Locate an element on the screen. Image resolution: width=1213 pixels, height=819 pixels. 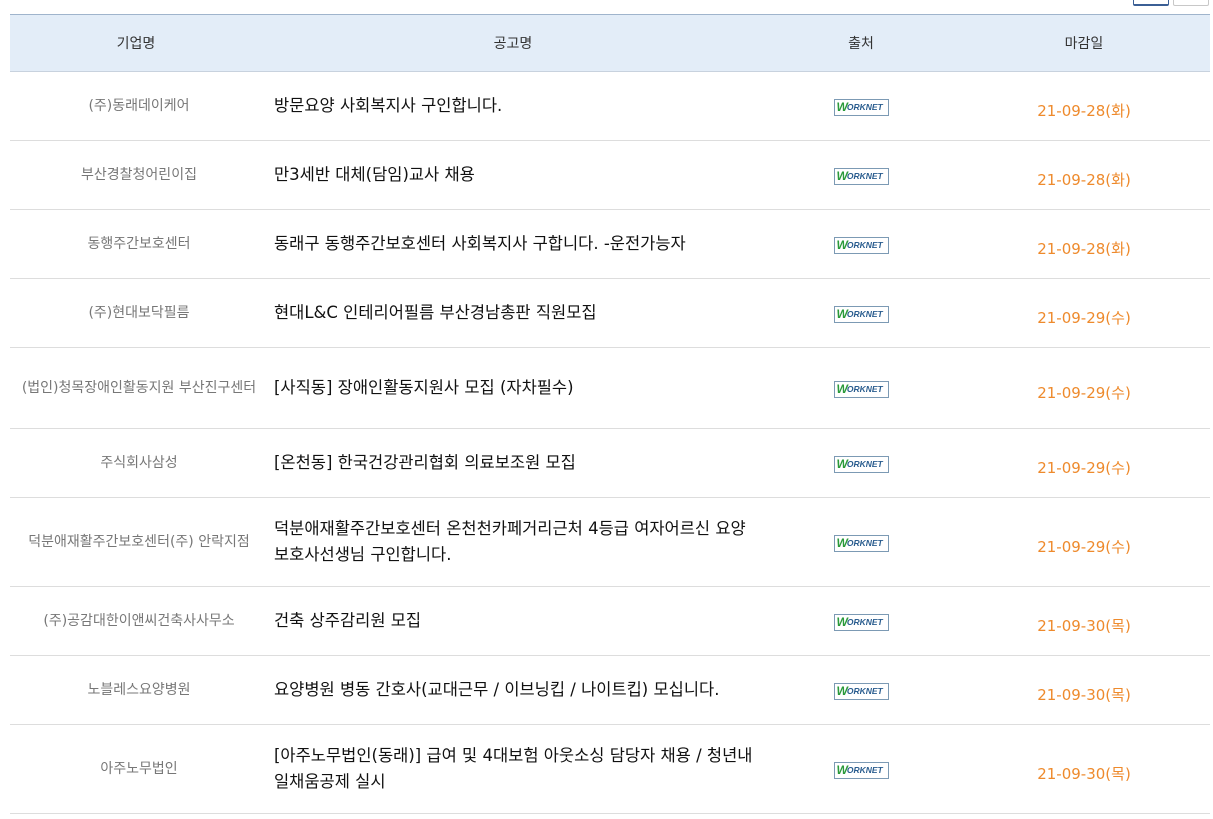
column-header-source: 출처 is located at coordinates (861, 43).